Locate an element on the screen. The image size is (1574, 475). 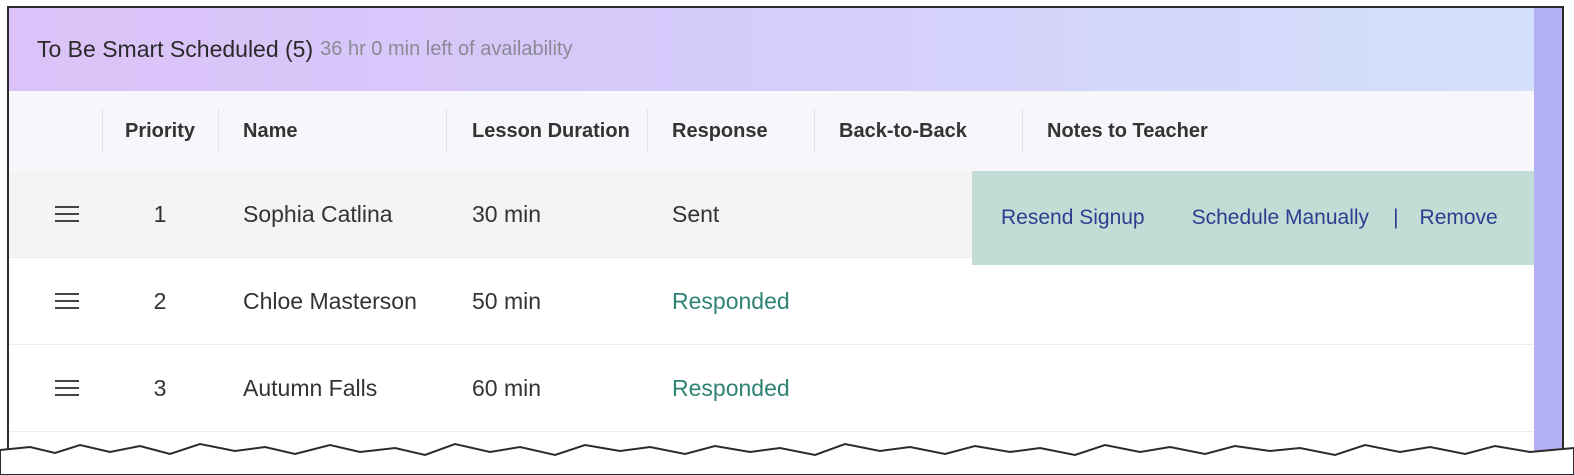
name-cell: Sophia Catlina is located at coordinates (318, 213).